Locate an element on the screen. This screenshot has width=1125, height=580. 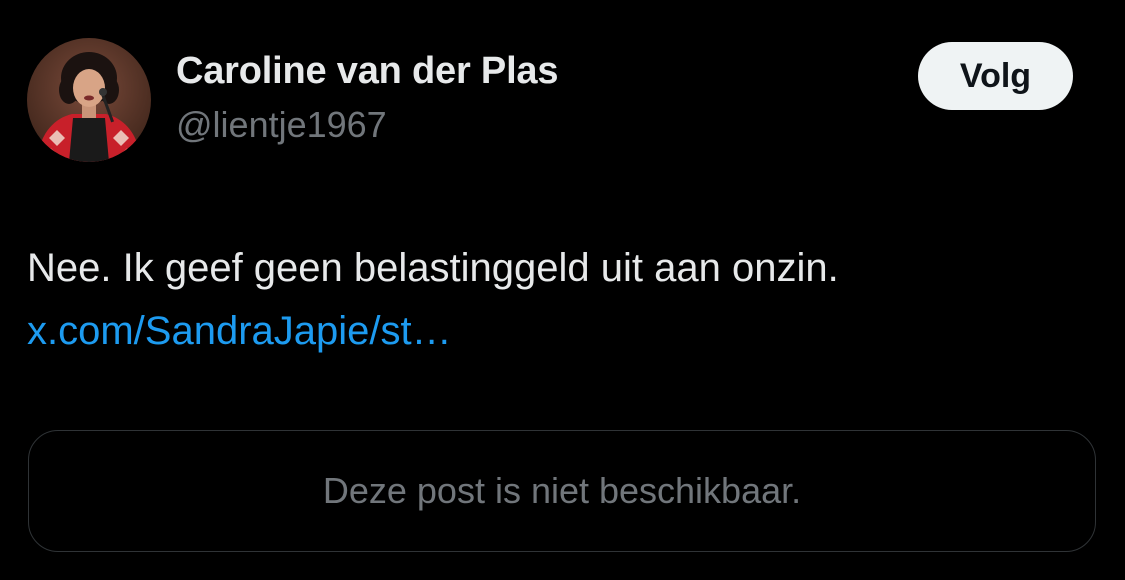
author-display-name: Caroline van der Plas is located at coordinates (367, 71).